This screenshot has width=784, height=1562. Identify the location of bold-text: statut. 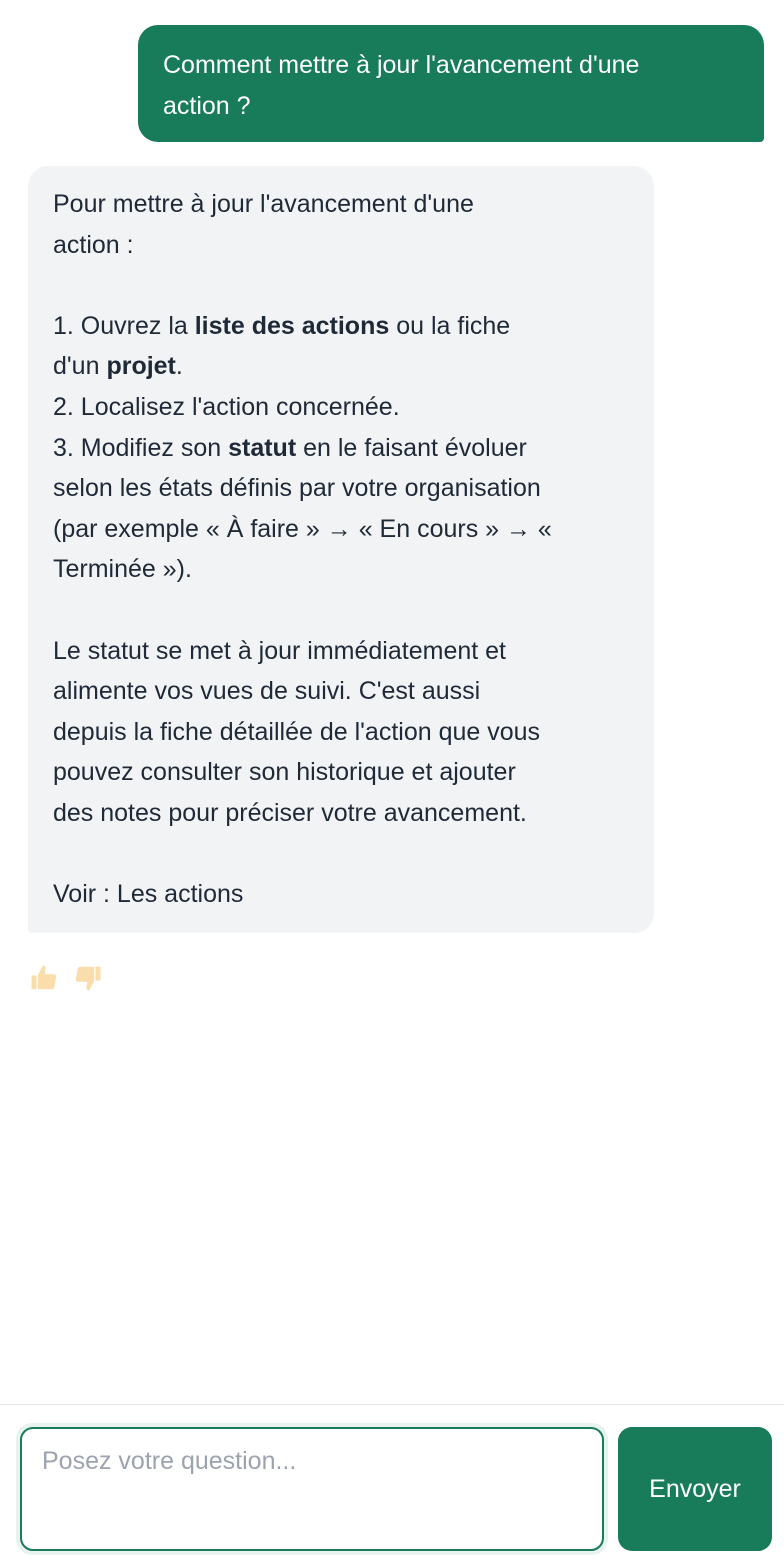
(262, 447).